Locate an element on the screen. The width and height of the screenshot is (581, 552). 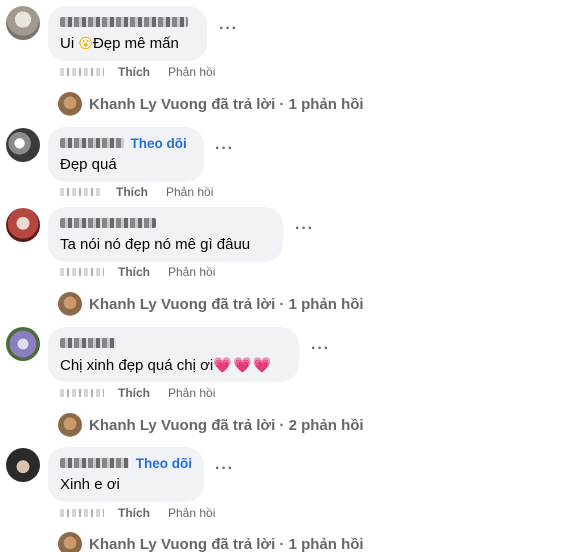
comment-bubble: Theo dõi Đẹp quá is located at coordinates (126, 154).